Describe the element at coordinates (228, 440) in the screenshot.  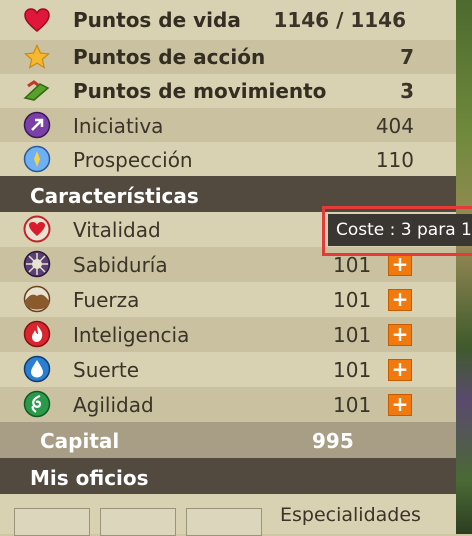
I see `capital-row: Capital 995` at that location.